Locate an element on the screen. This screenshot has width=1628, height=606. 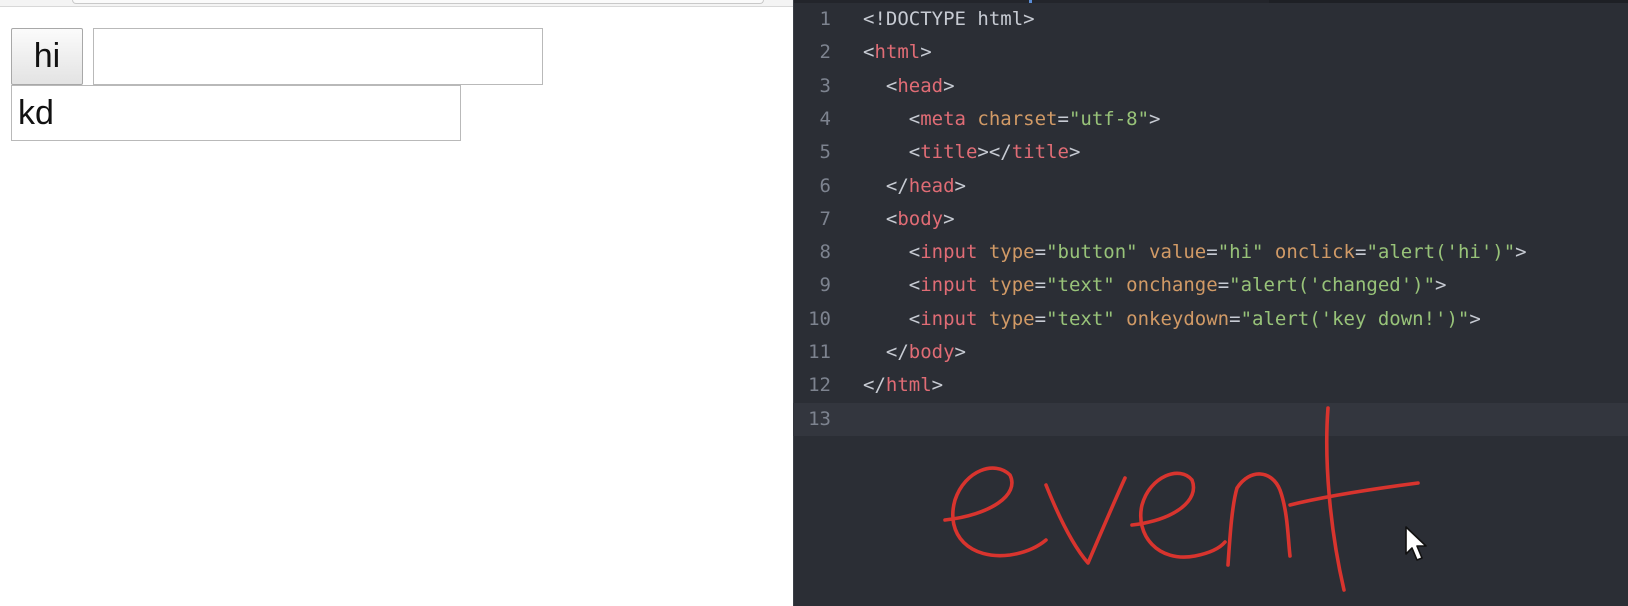
code-line-3: 3 <head> is located at coordinates (1210, 86).